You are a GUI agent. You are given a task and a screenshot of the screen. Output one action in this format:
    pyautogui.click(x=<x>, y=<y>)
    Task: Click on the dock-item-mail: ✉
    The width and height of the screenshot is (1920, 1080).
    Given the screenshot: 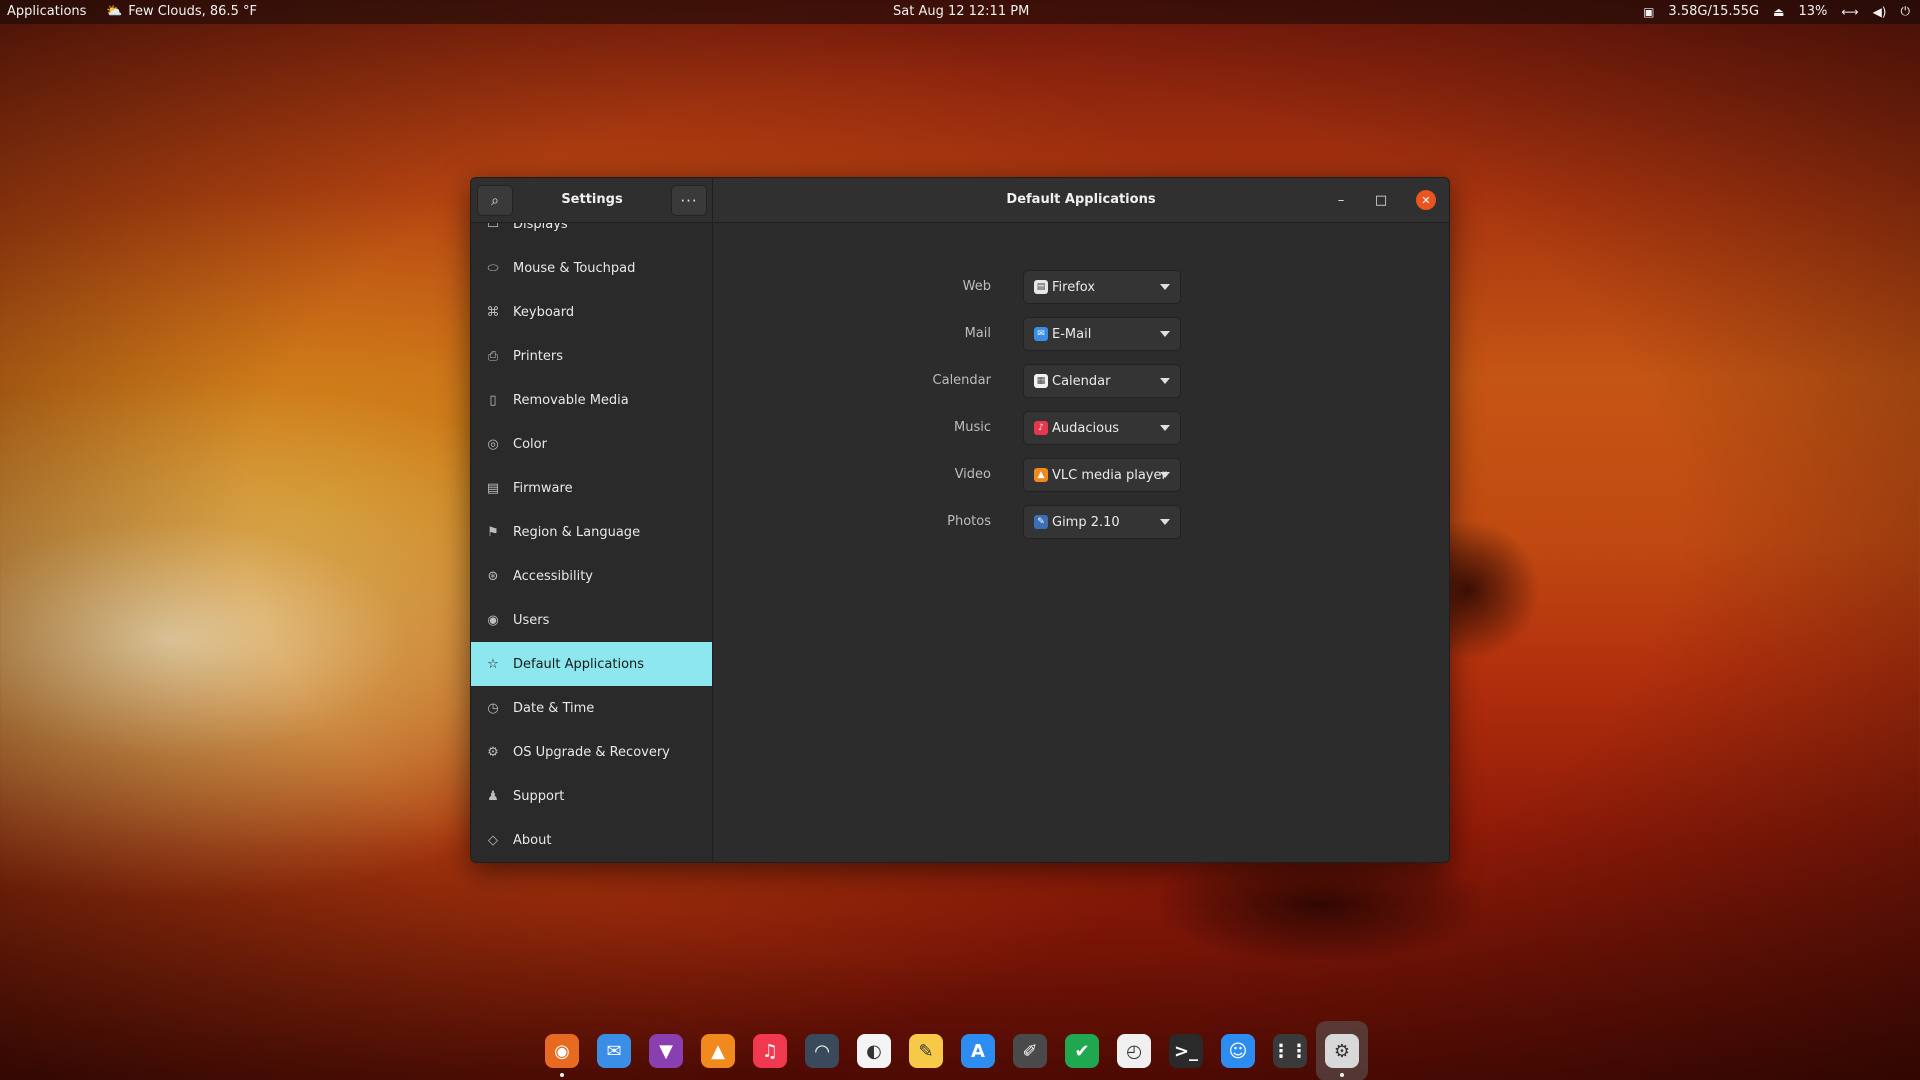 What is the action you would take?
    pyautogui.click(x=614, y=1050)
    